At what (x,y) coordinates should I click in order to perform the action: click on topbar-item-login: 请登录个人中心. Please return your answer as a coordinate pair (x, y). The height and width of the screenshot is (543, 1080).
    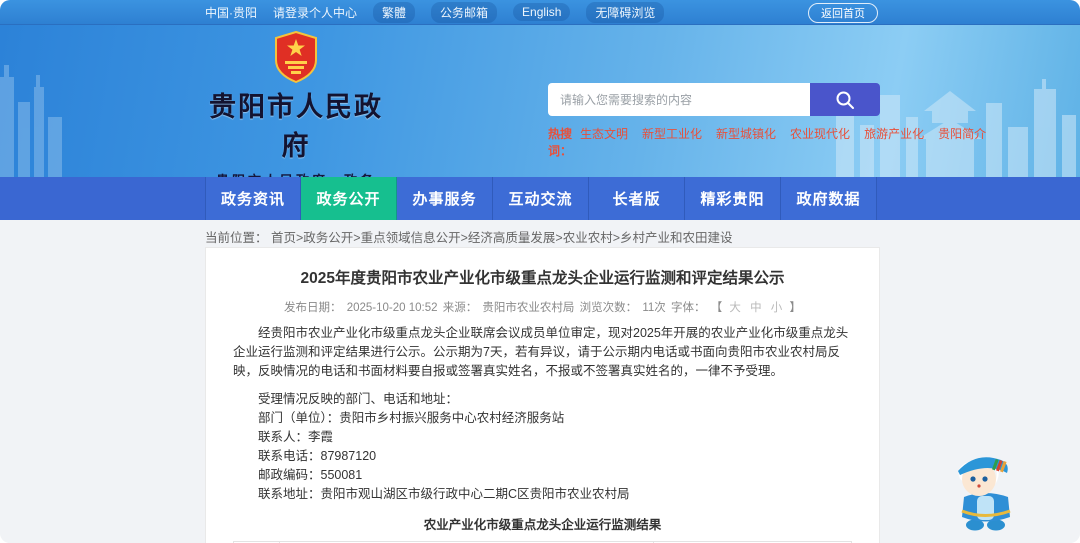
    Looking at the image, I should click on (315, 12).